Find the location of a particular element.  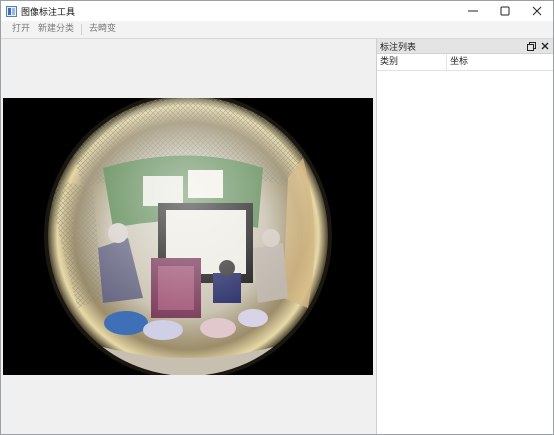

column-header-category: 类别 is located at coordinates (412, 62).